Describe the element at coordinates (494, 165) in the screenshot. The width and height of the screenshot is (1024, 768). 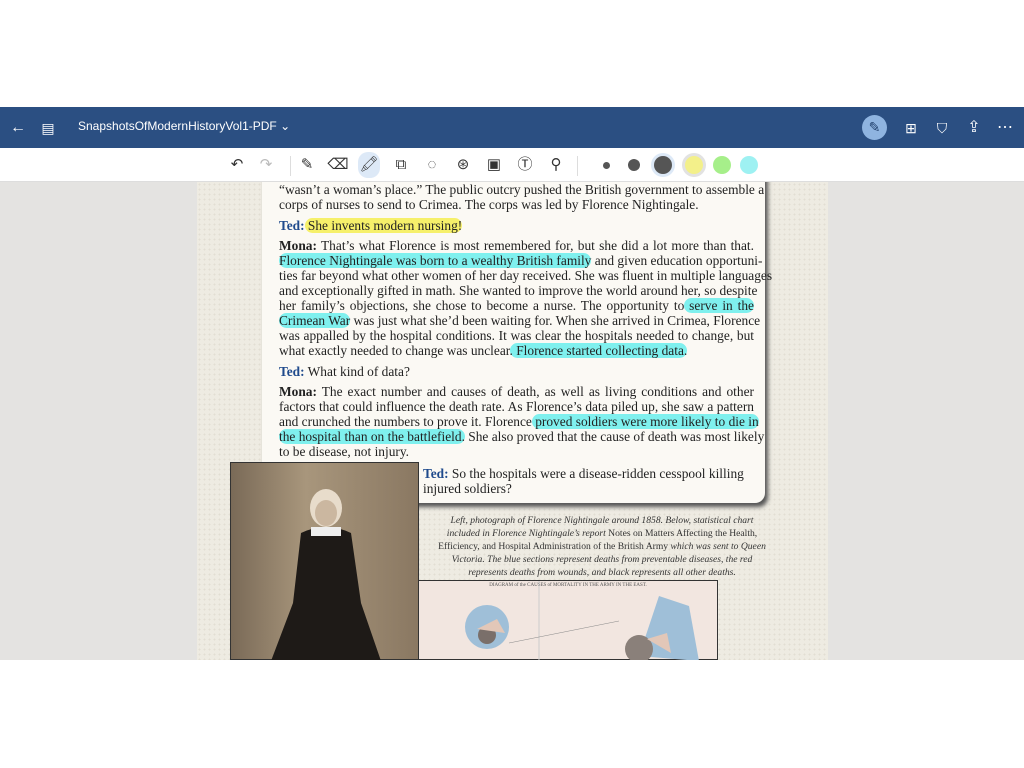
I see `image-icon: ▣` at that location.